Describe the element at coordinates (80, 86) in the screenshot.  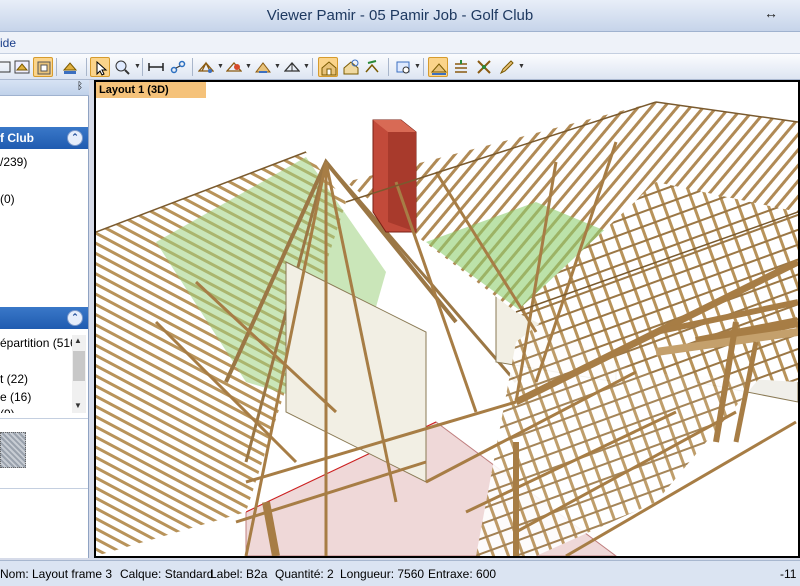
I see `pin-icon: ᛒ` at that location.